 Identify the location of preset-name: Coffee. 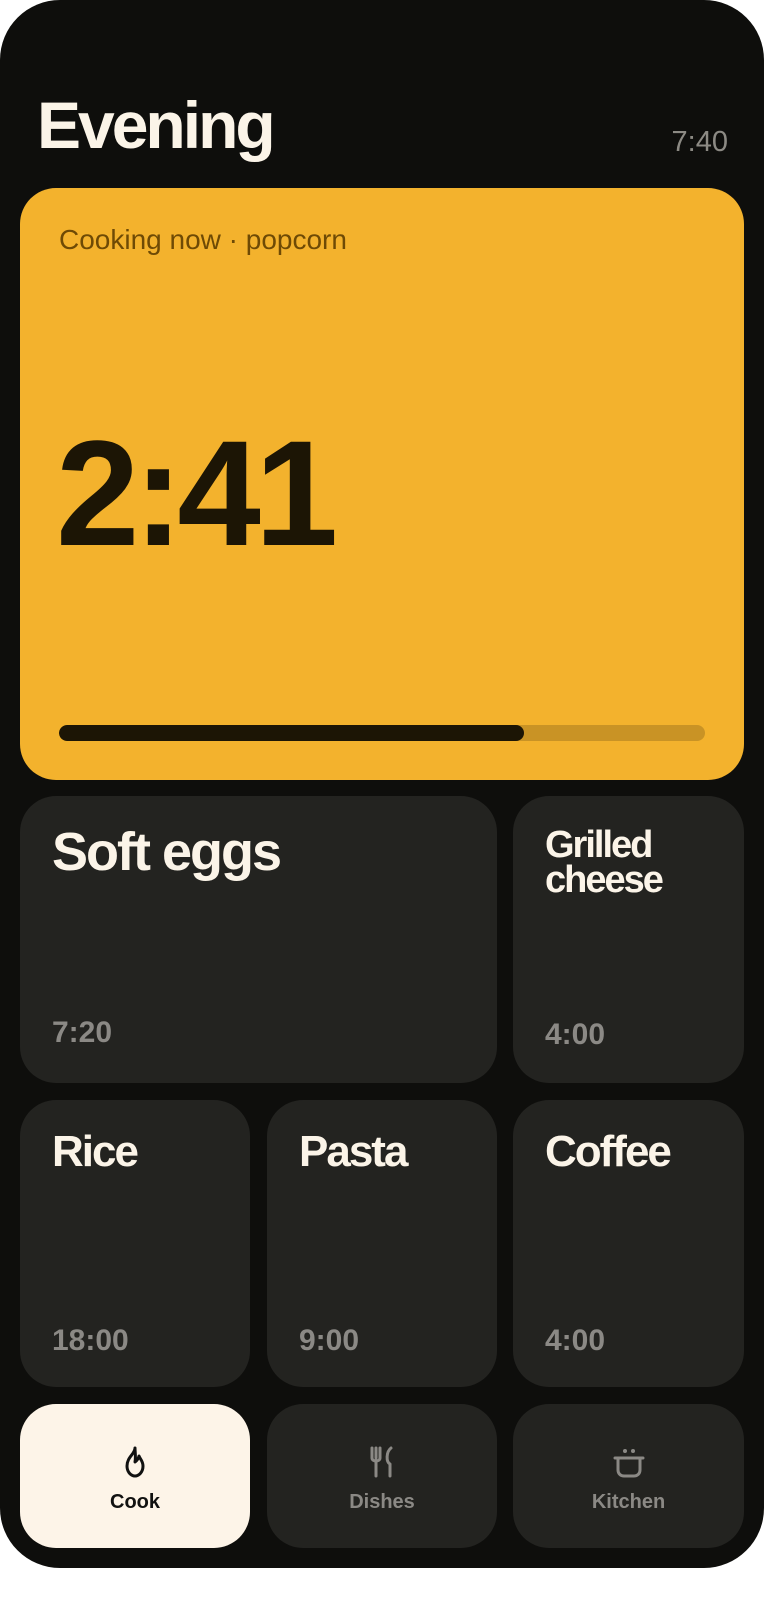
(608, 1151).